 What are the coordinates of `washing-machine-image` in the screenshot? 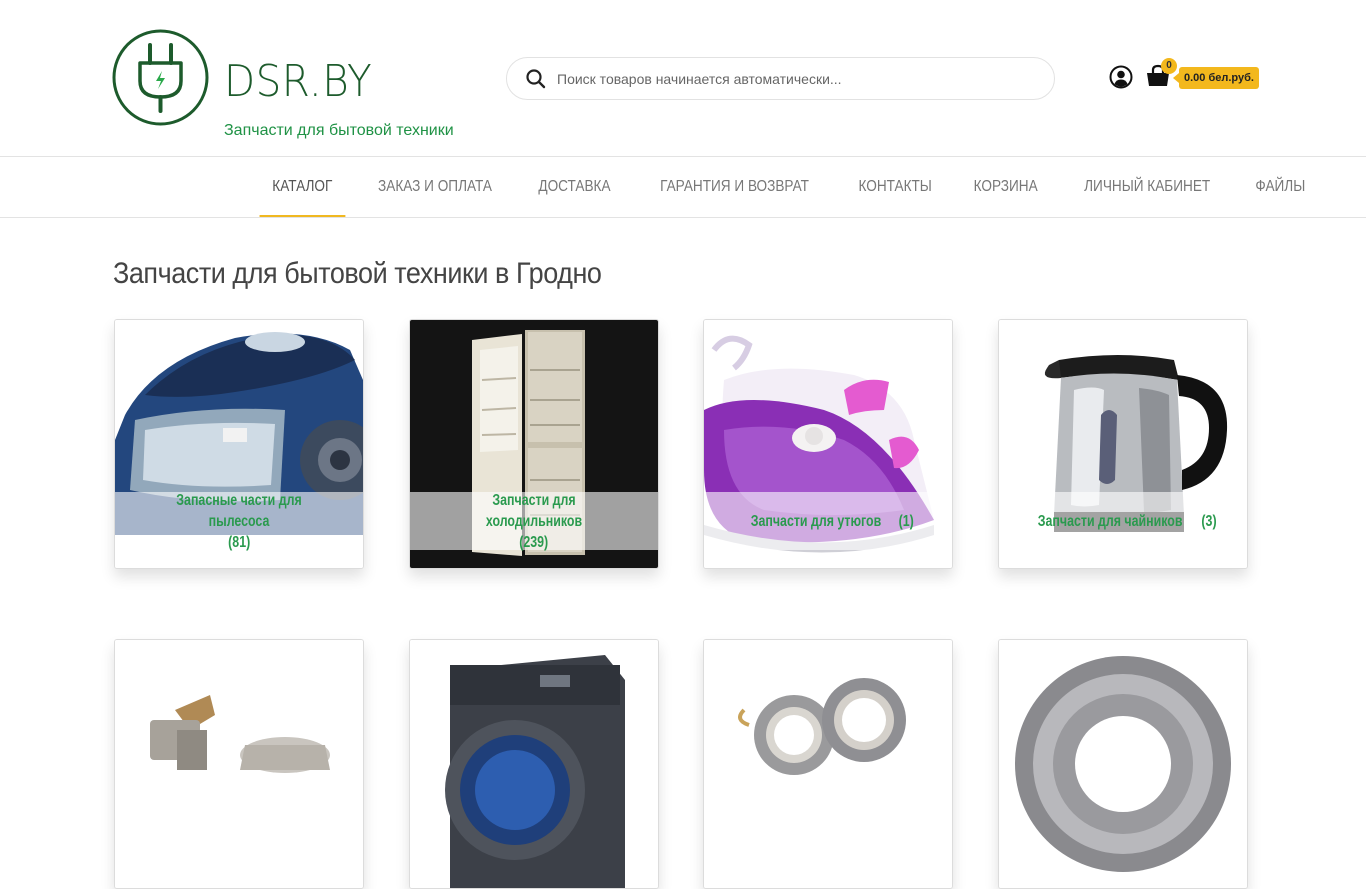 It's located at (534, 764).